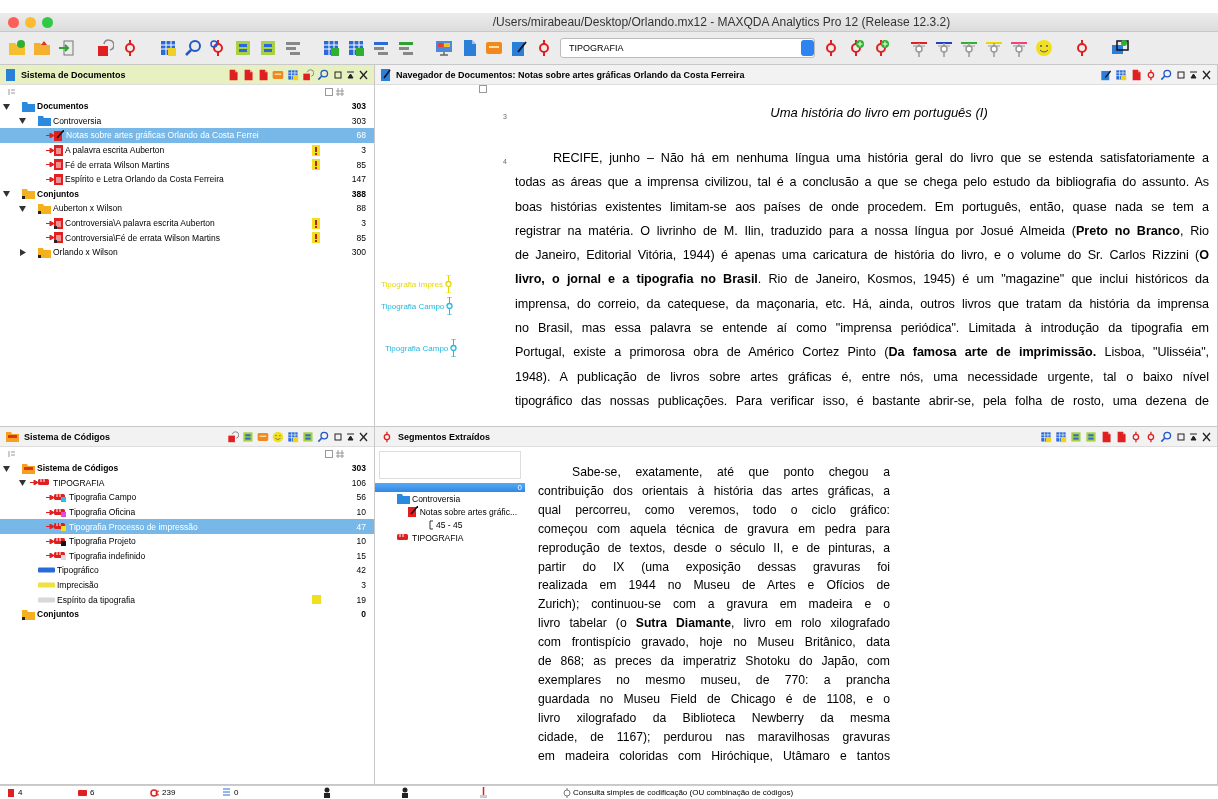 The width and height of the screenshot is (1218, 799). I want to click on tree-item: Orlando x Wilson 300, so click(187, 252).